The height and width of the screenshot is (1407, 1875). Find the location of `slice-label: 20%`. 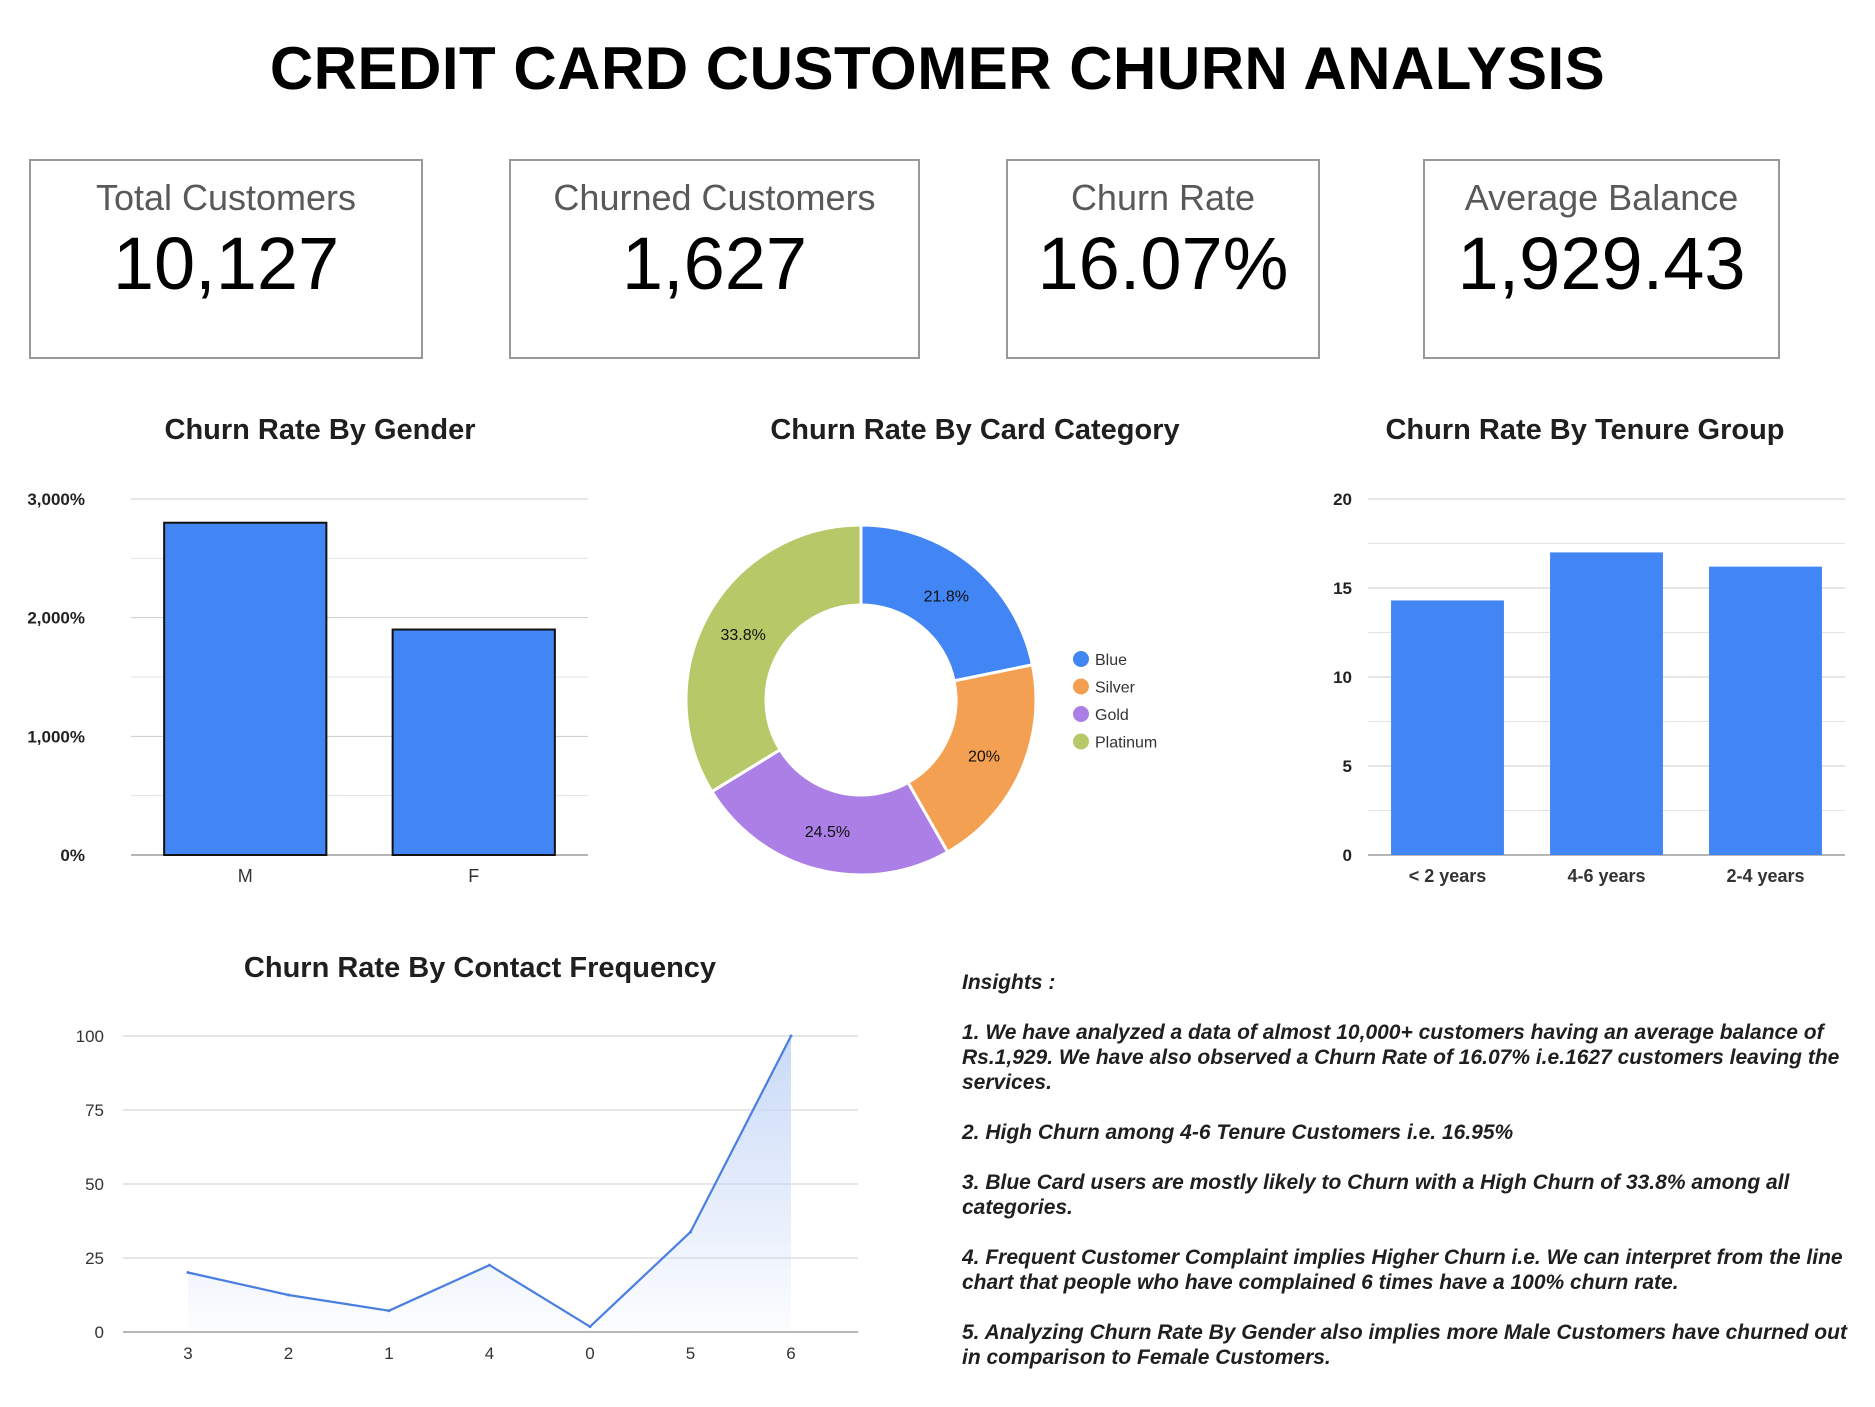

slice-label: 20% is located at coordinates (984, 757).